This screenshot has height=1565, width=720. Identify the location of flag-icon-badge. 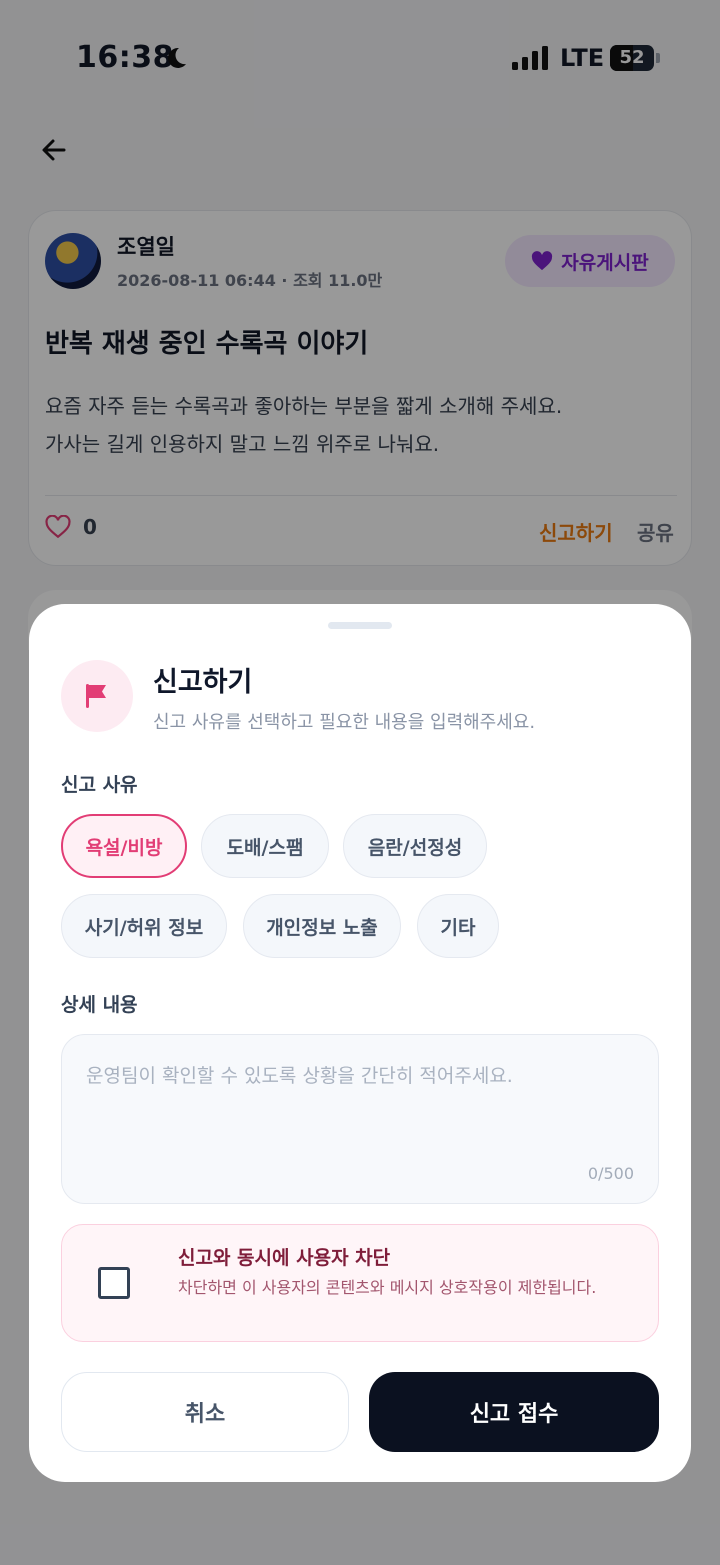
(97, 696).